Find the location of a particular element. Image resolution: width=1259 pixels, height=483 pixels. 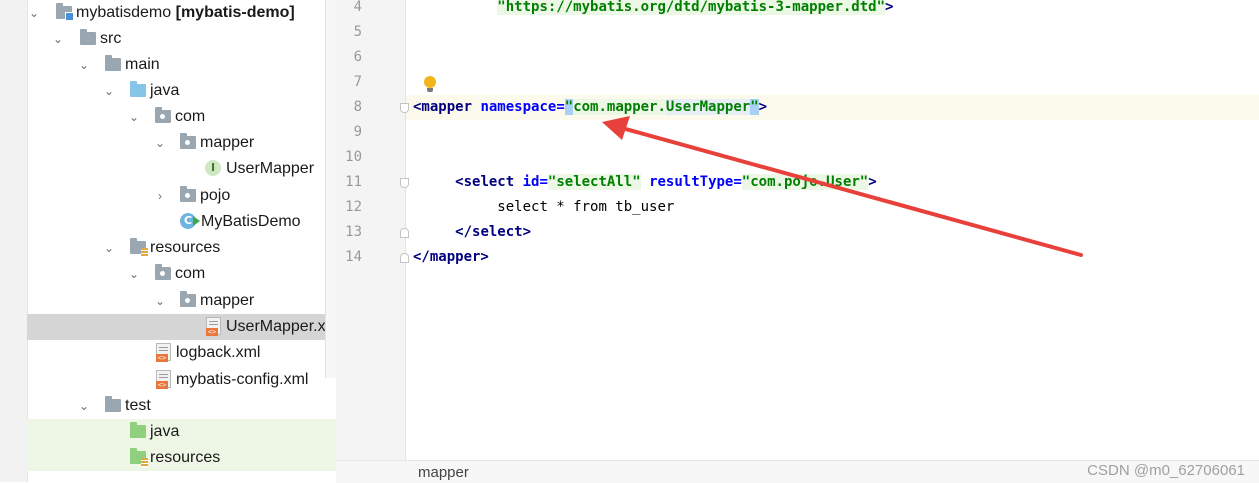

breadcrumb-item: mapper is located at coordinates (443, 472).